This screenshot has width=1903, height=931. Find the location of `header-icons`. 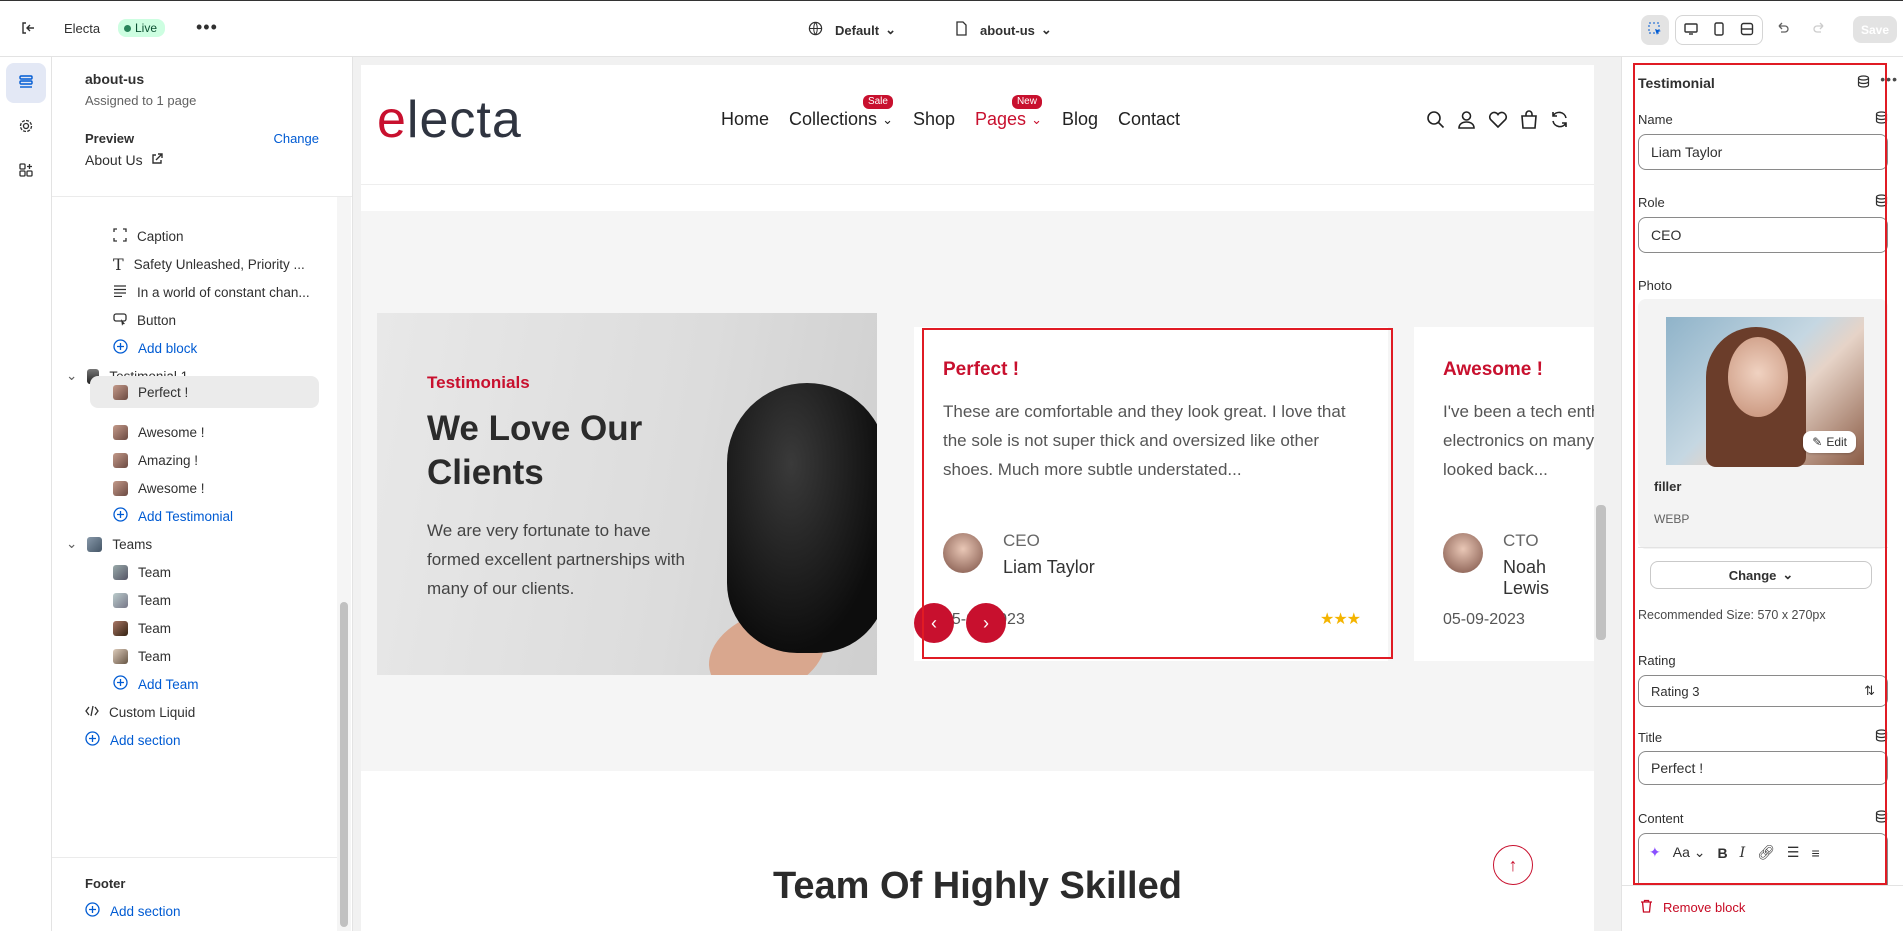

header-icons is located at coordinates (1497, 121).